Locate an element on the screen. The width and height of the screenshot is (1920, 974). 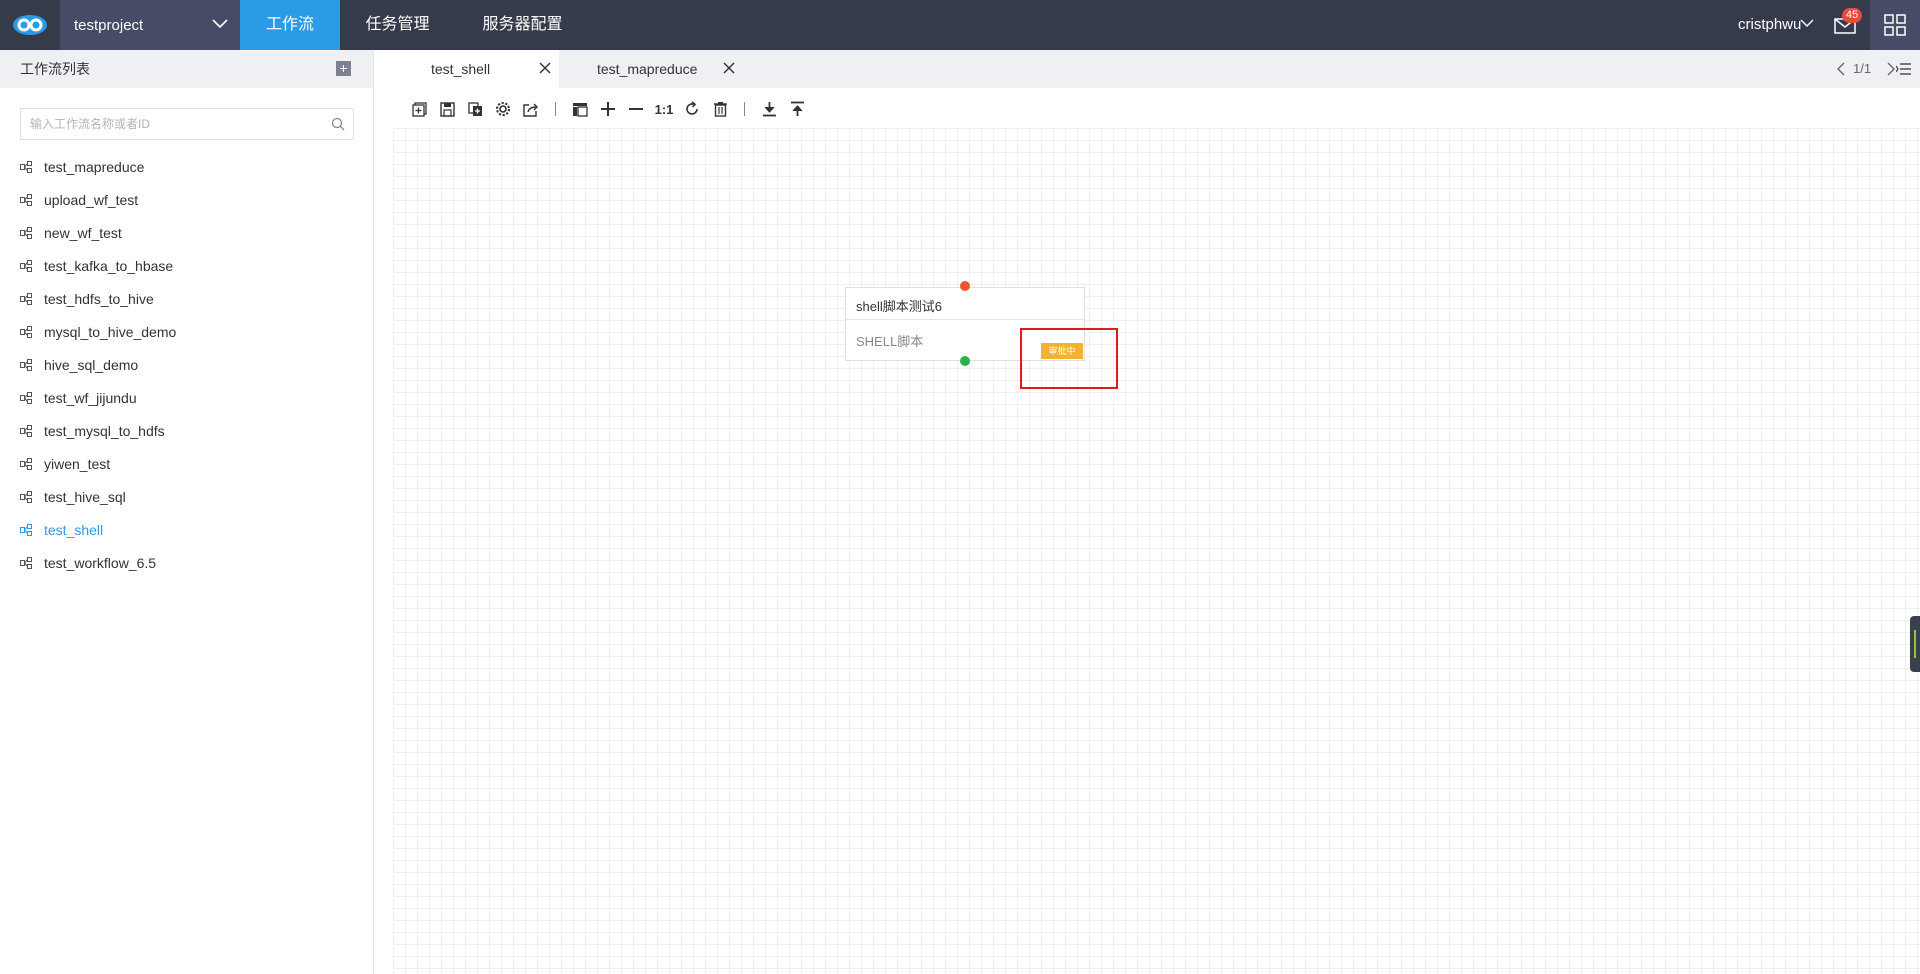
download-button is located at coordinates (769, 109).